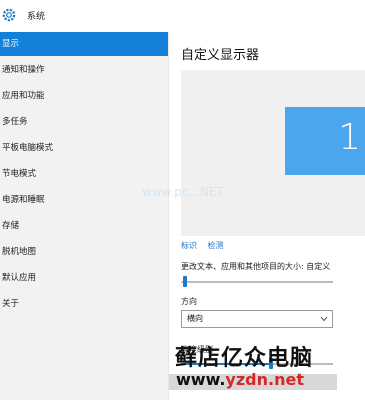  Describe the element at coordinates (264, 379) in the screenshot. I see `watermark-url-main: yzdn.net` at that location.